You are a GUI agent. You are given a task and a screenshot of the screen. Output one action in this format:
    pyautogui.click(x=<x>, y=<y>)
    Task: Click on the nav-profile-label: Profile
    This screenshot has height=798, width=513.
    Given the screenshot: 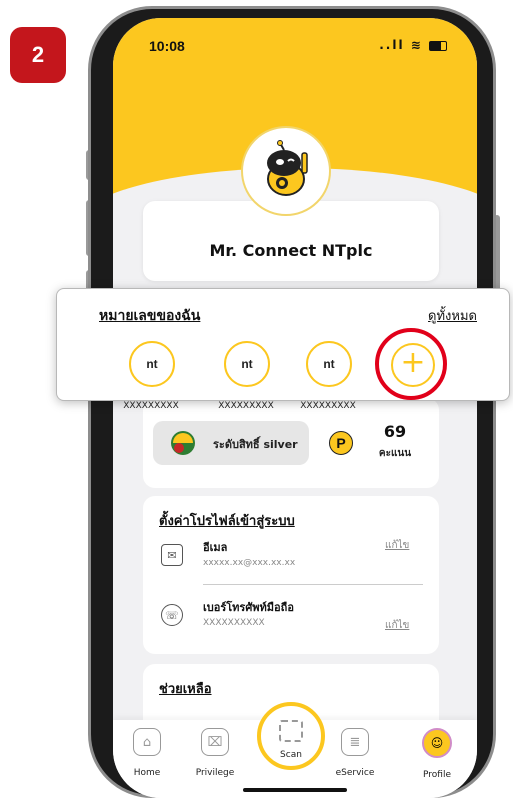 What is the action you would take?
    pyautogui.click(x=437, y=775)
    